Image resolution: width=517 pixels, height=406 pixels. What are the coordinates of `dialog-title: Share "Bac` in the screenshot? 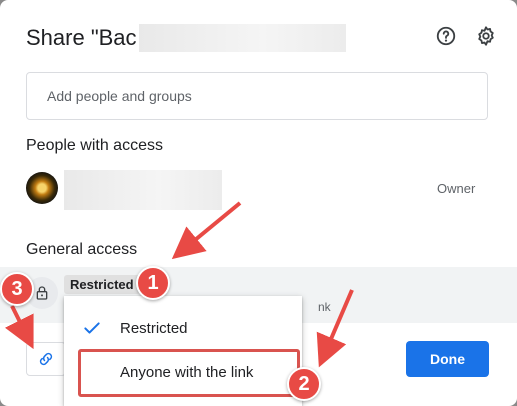 It's located at (81, 37).